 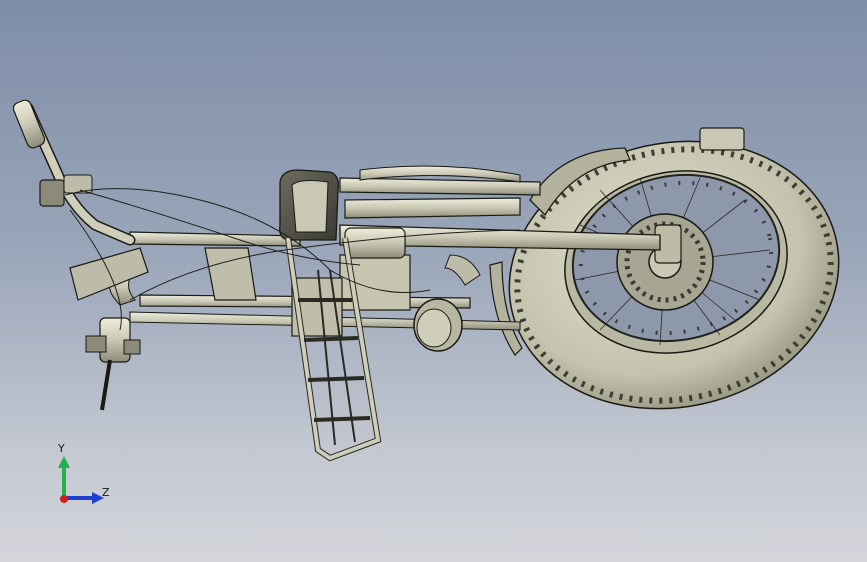 I want to click on y-axis-arrowhead, so click(x=64, y=462).